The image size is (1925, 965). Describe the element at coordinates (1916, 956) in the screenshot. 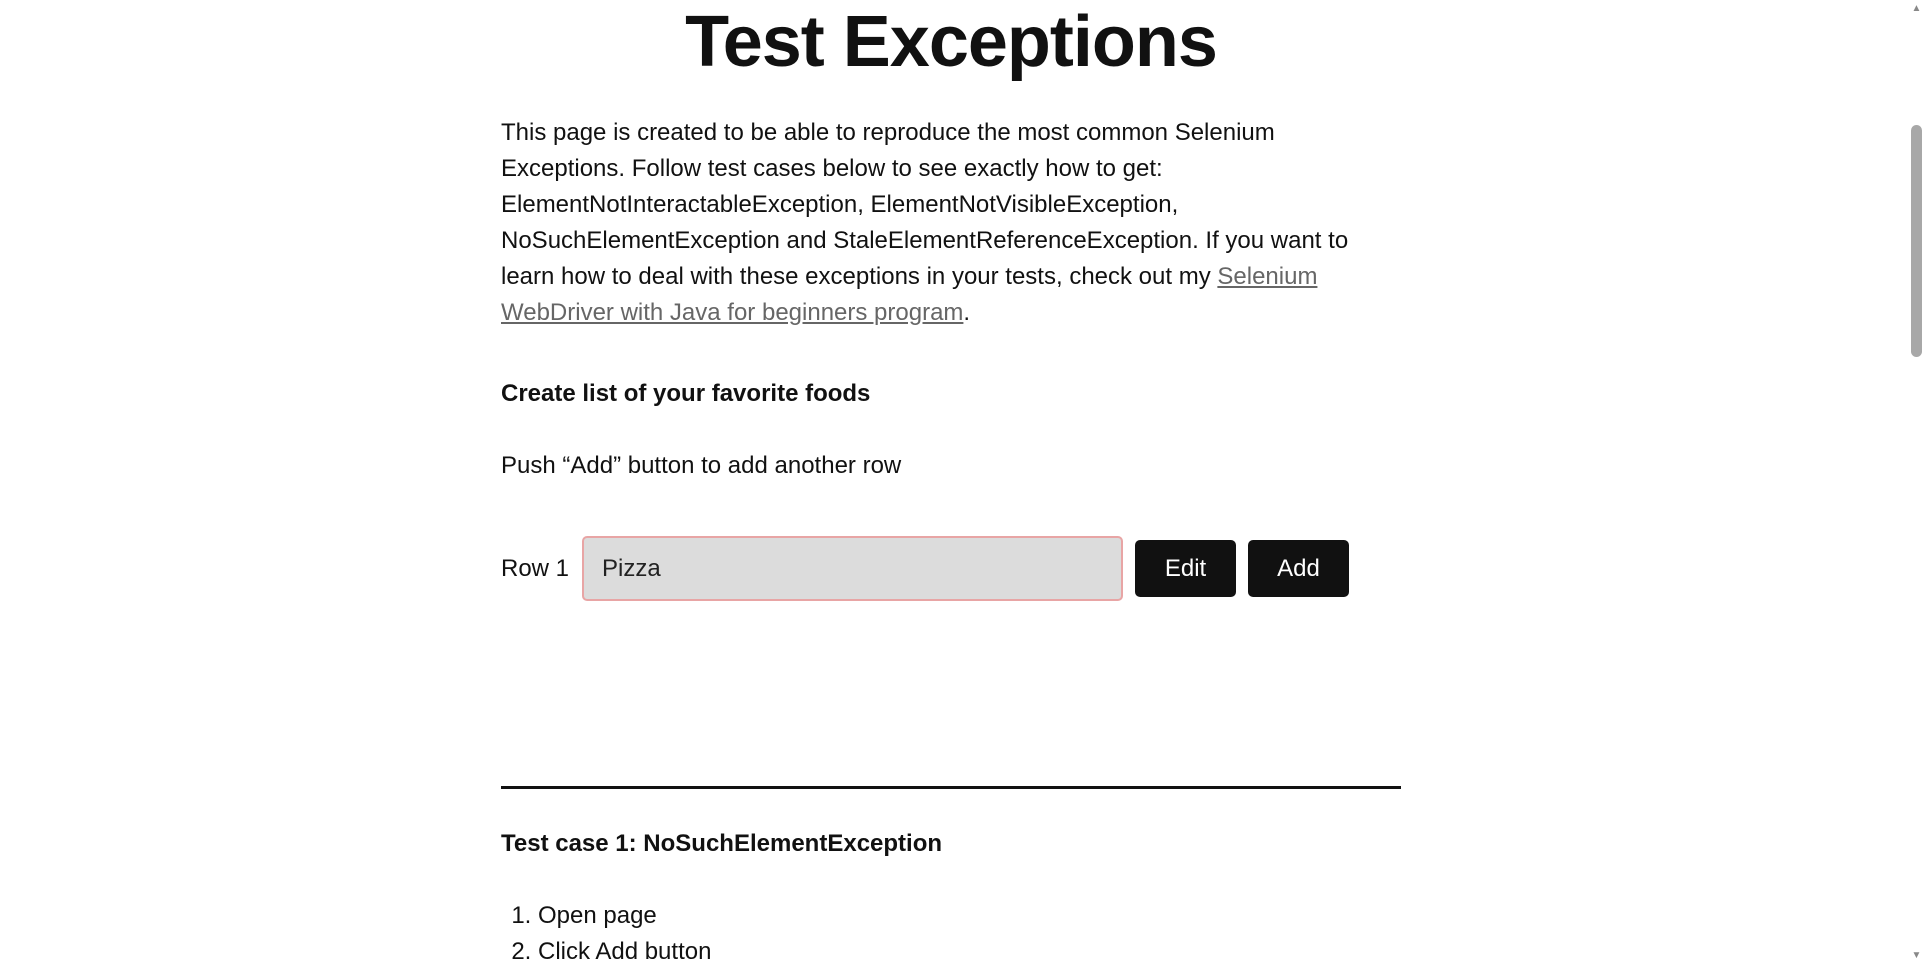

I see `triangle-down-icon: ▼` at that location.